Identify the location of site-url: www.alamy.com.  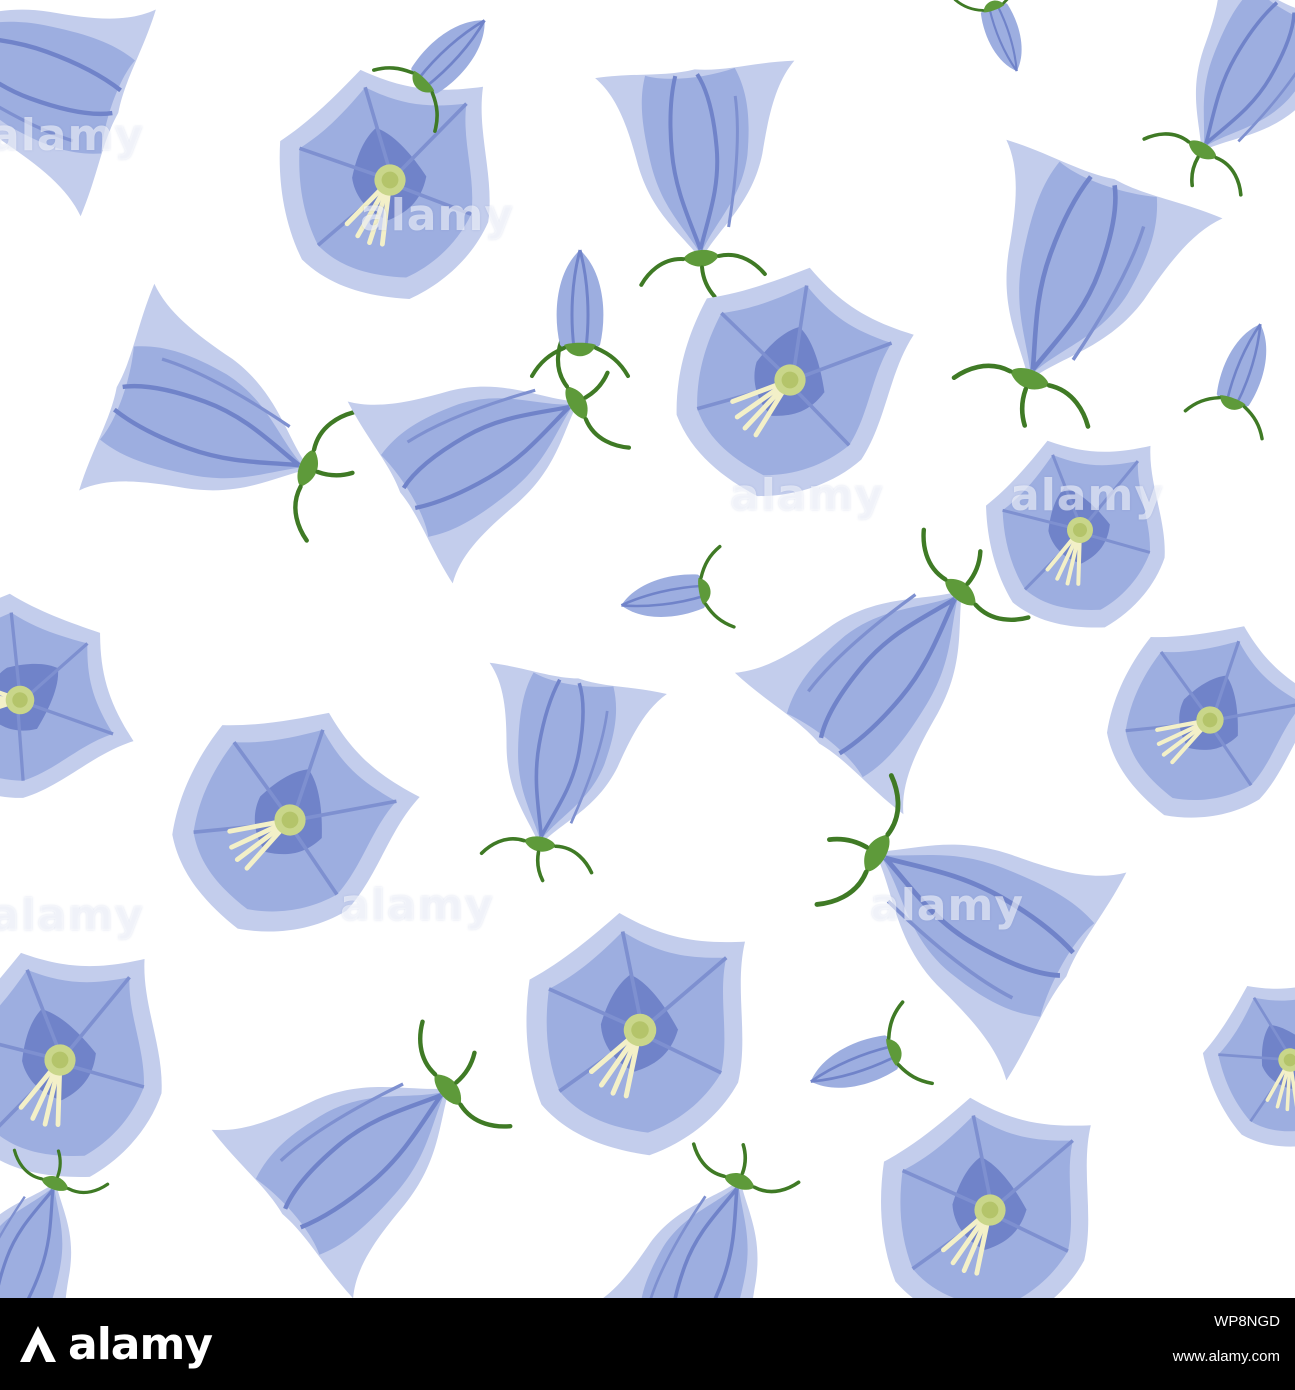
(1160, 1356).